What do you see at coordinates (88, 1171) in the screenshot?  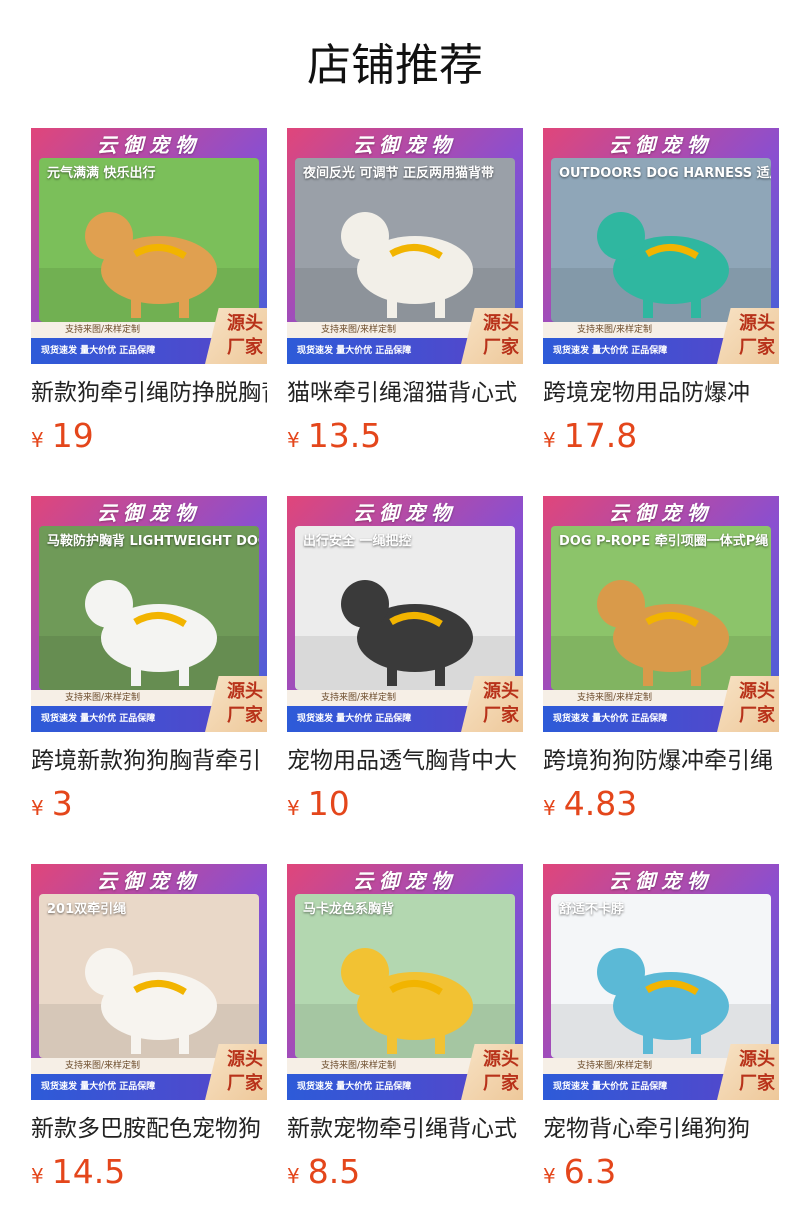 I see `product-price: 14.5` at bounding box center [88, 1171].